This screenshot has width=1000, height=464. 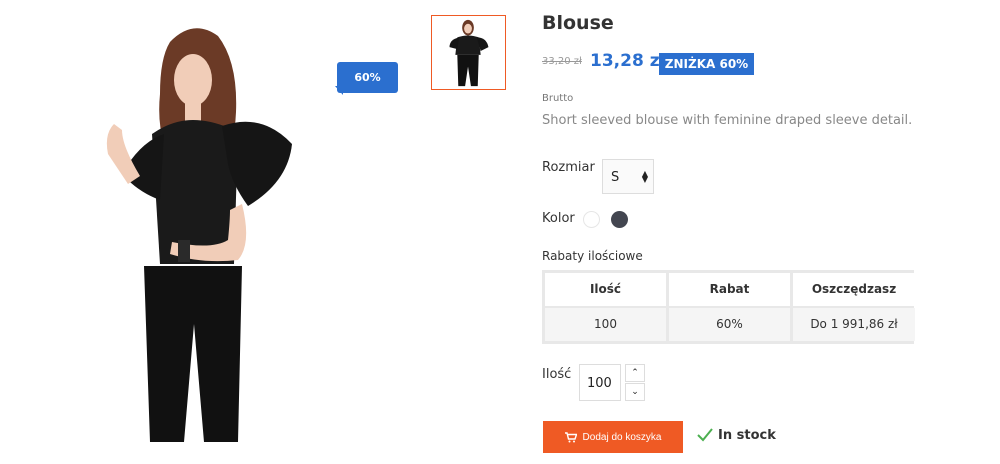 I want to click on table-header-quantity: Ilość, so click(x=605, y=289).